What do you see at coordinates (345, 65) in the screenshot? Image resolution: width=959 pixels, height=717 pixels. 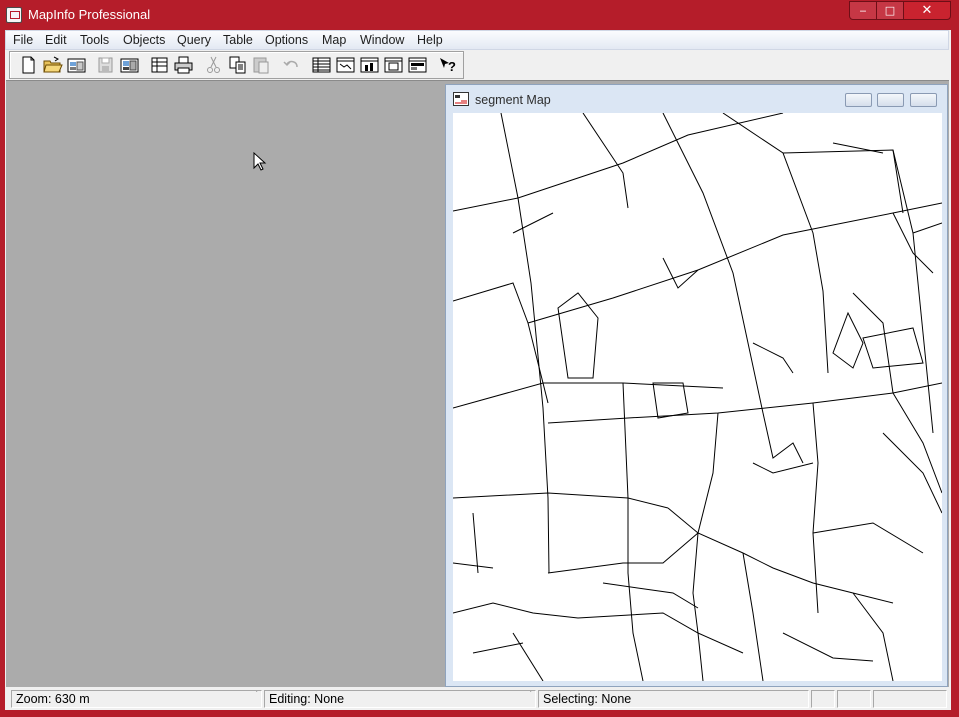 I see `new-mapper-icon` at bounding box center [345, 65].